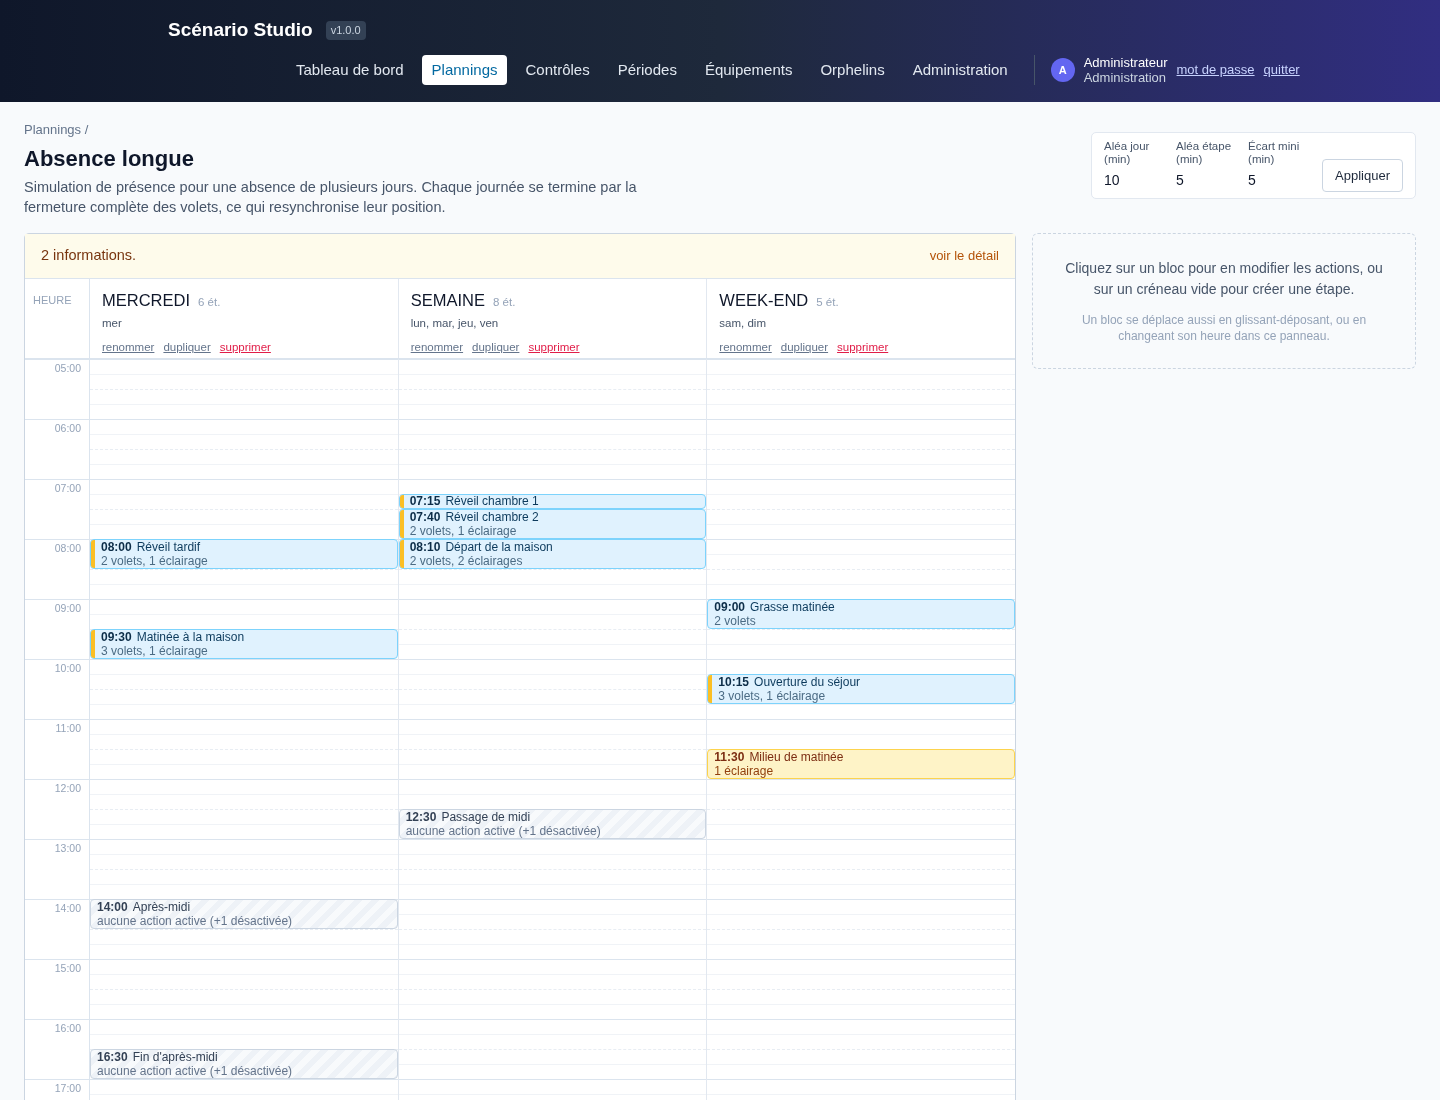  What do you see at coordinates (748, 69) in the screenshot?
I see `nav-tab: Équipements` at bounding box center [748, 69].